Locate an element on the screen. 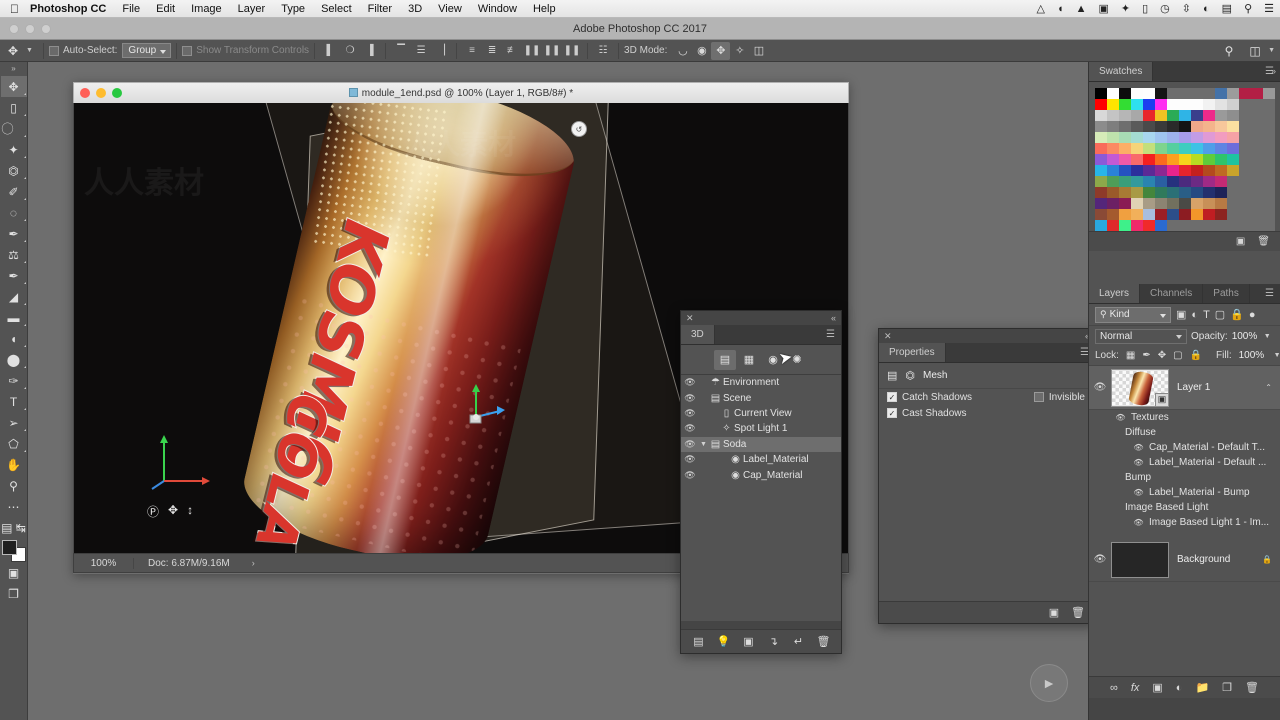  pan-icon: ✥ is located at coordinates (173, 511).